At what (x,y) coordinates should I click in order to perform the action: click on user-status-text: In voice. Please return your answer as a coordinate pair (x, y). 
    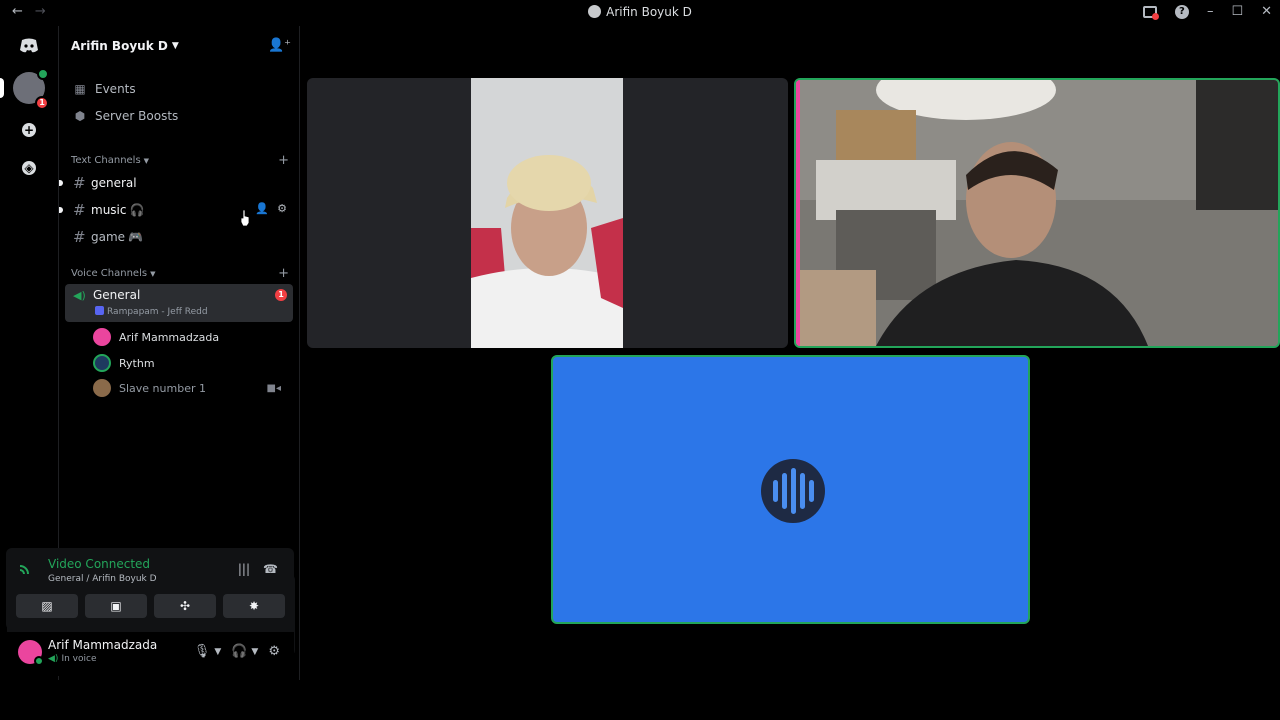
    Looking at the image, I should click on (79, 659).